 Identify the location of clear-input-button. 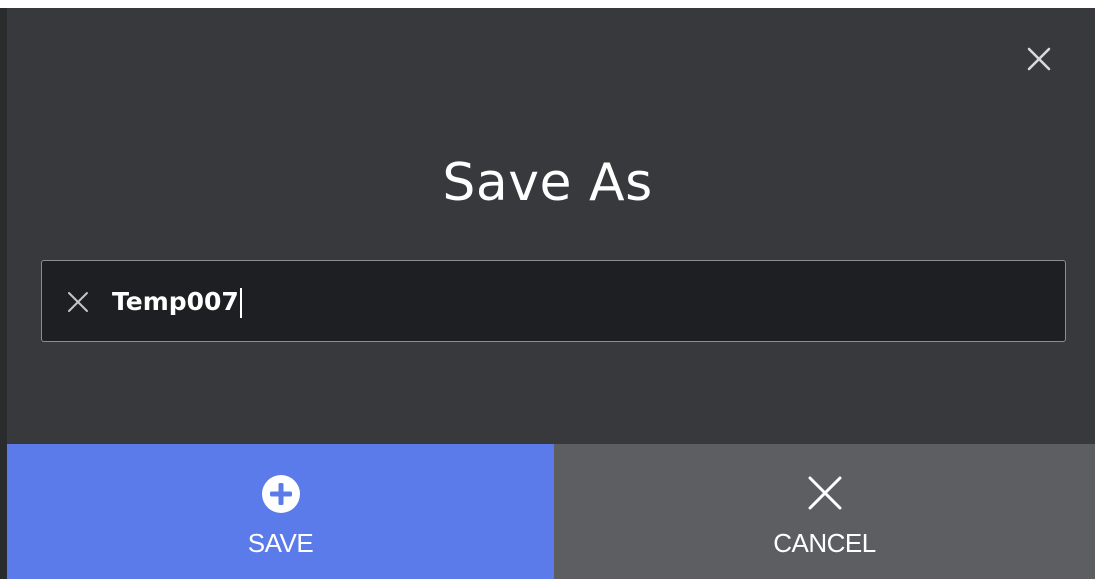
(78, 302).